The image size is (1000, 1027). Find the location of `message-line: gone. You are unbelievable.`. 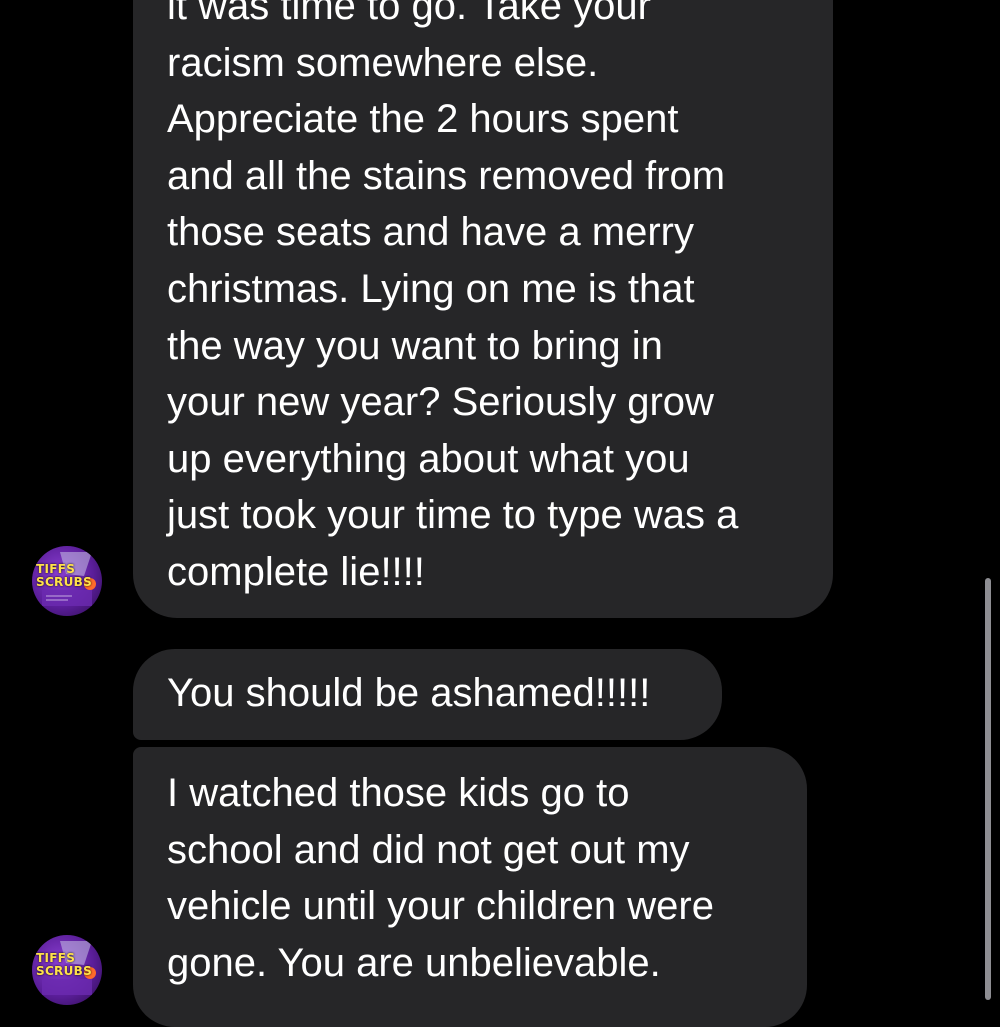

message-line: gone. You are unbelievable. is located at coordinates (414, 962).